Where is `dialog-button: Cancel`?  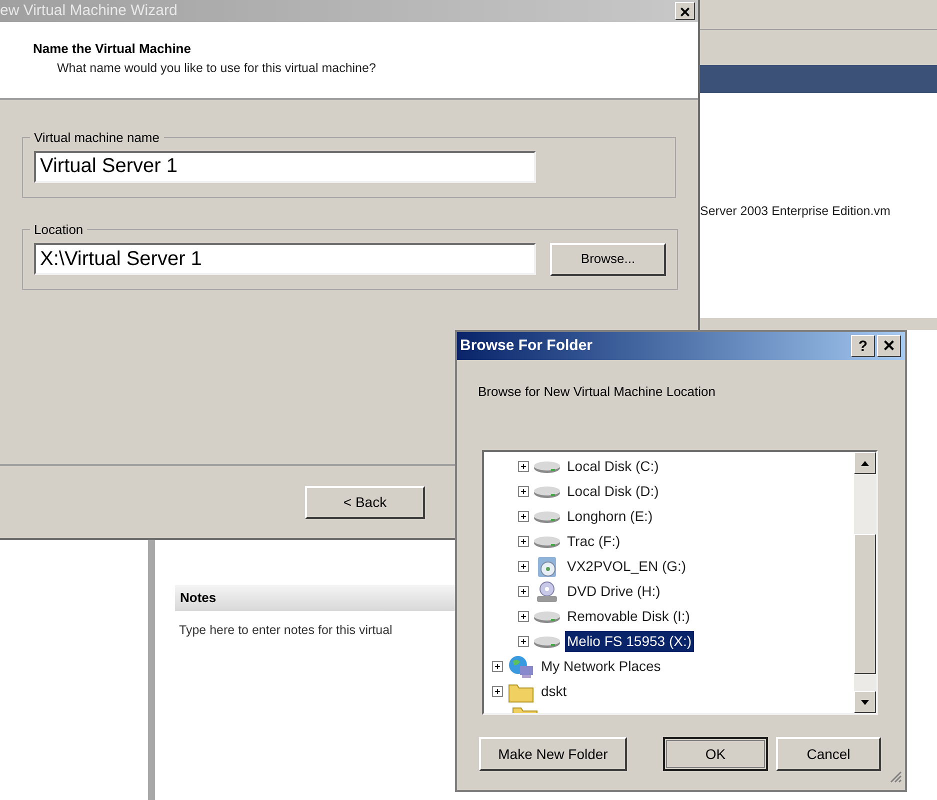
dialog-button: Cancel is located at coordinates (828, 754).